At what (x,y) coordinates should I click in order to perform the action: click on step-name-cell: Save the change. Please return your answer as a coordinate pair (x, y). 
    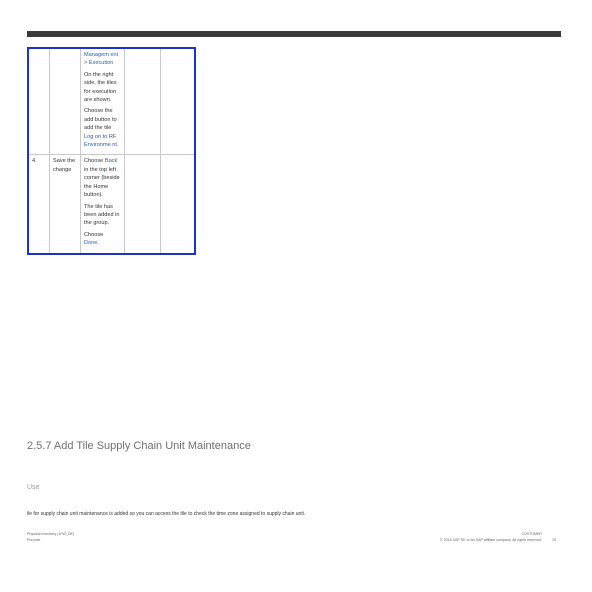
    Looking at the image, I should click on (65, 204).